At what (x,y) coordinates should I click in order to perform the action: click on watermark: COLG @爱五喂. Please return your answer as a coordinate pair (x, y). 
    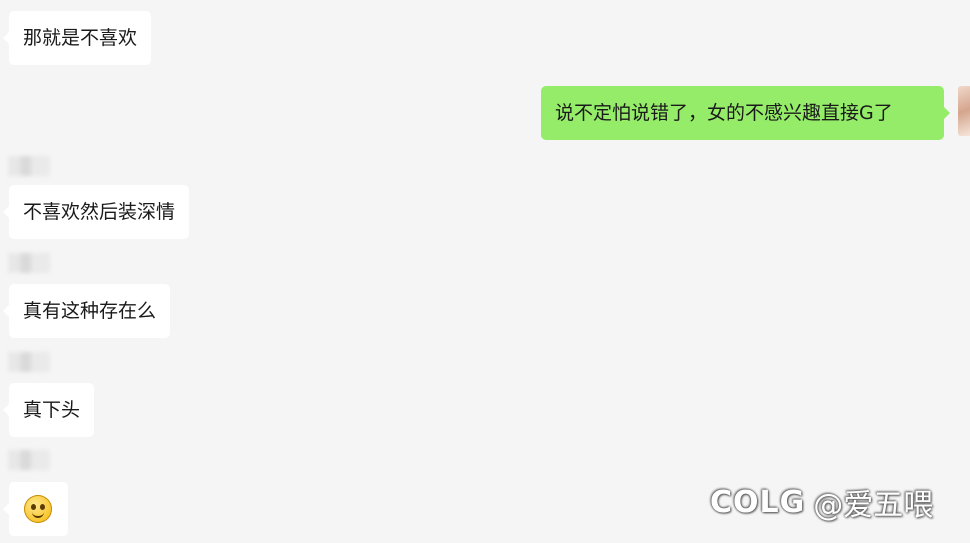
    Looking at the image, I should click on (821, 502).